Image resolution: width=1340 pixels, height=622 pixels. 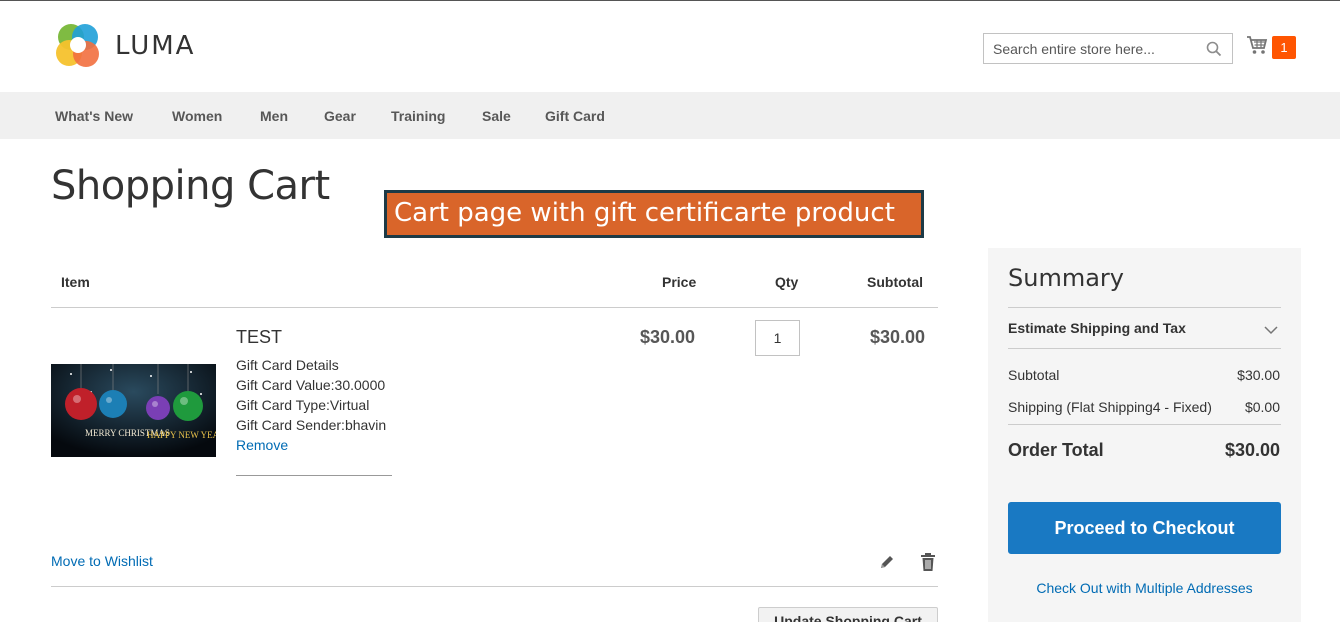 I want to click on proceed-to-checkout-button: Proceed to Checkout, so click(x=1144, y=528).